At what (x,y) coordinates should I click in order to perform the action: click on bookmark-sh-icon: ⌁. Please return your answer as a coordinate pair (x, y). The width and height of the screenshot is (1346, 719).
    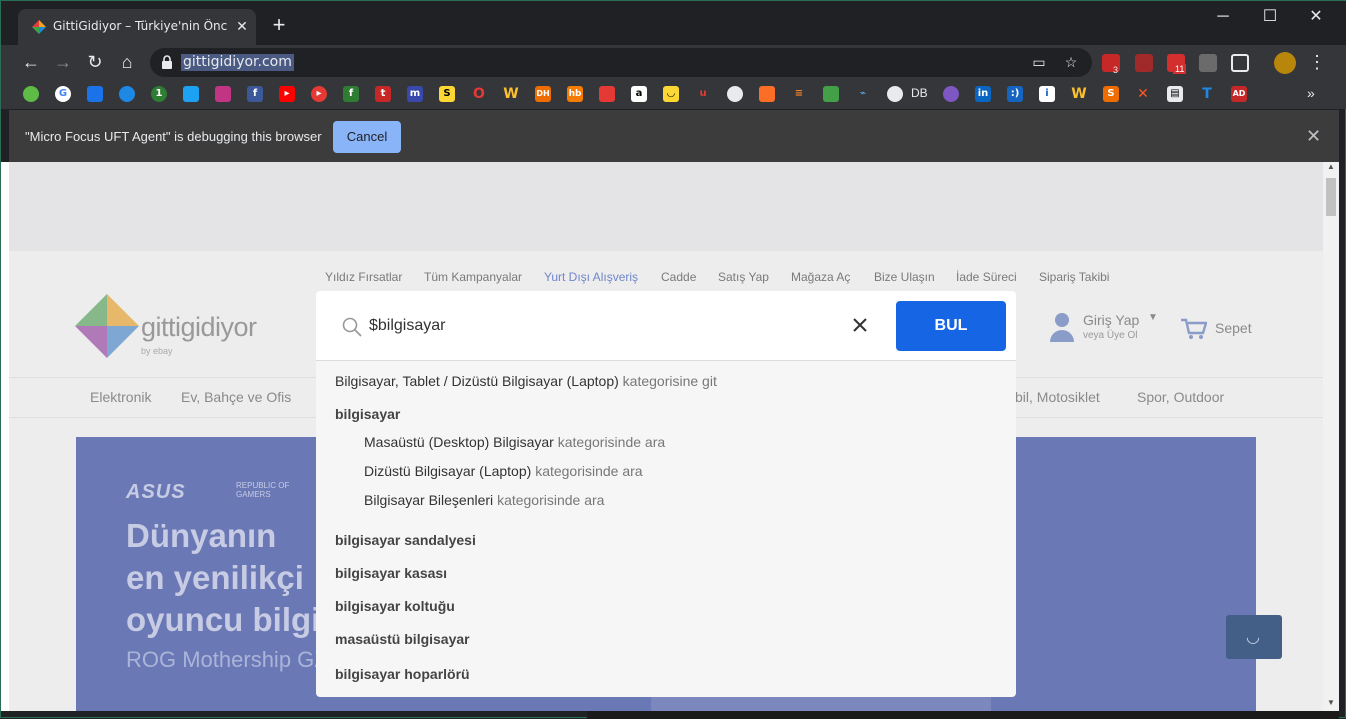
    Looking at the image, I should click on (863, 94).